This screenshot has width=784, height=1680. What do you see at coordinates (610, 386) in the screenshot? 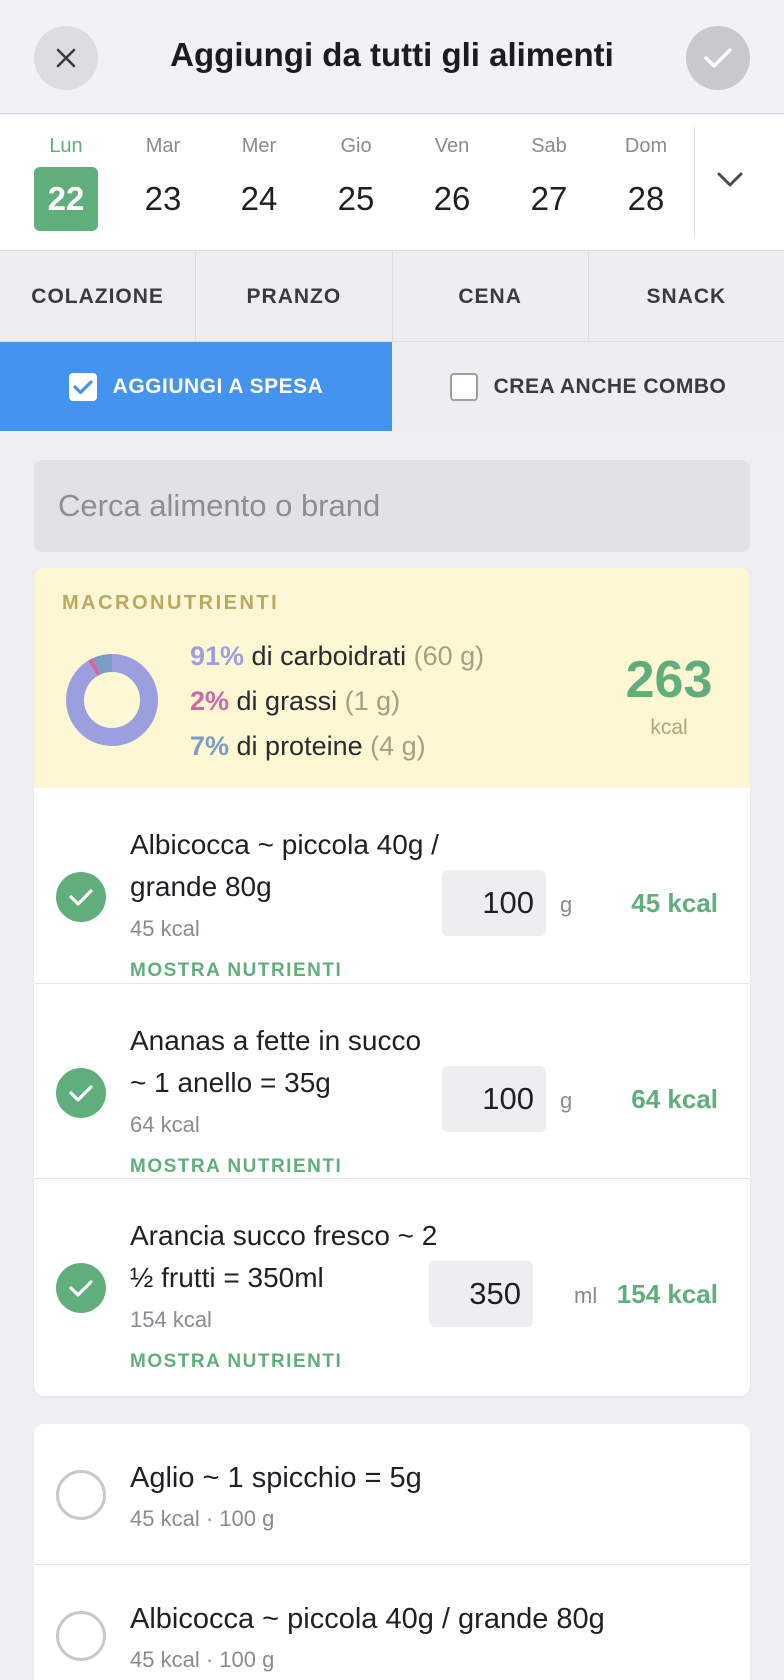
I see `create-combo-label: CREA ANCHE COMBO` at bounding box center [610, 386].